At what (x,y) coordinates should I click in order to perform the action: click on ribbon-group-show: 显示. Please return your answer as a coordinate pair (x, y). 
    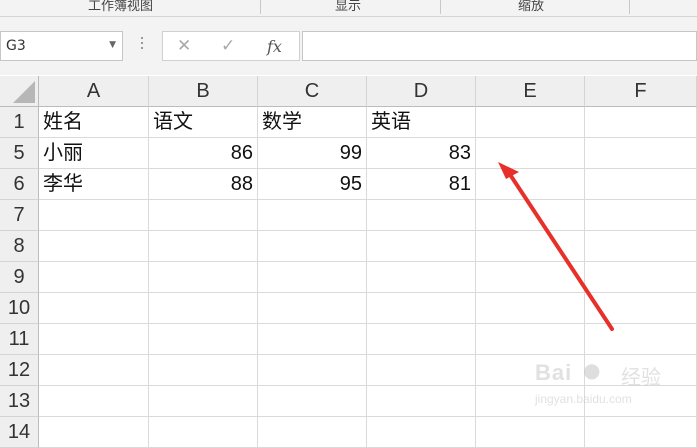
    Looking at the image, I should click on (348, 7).